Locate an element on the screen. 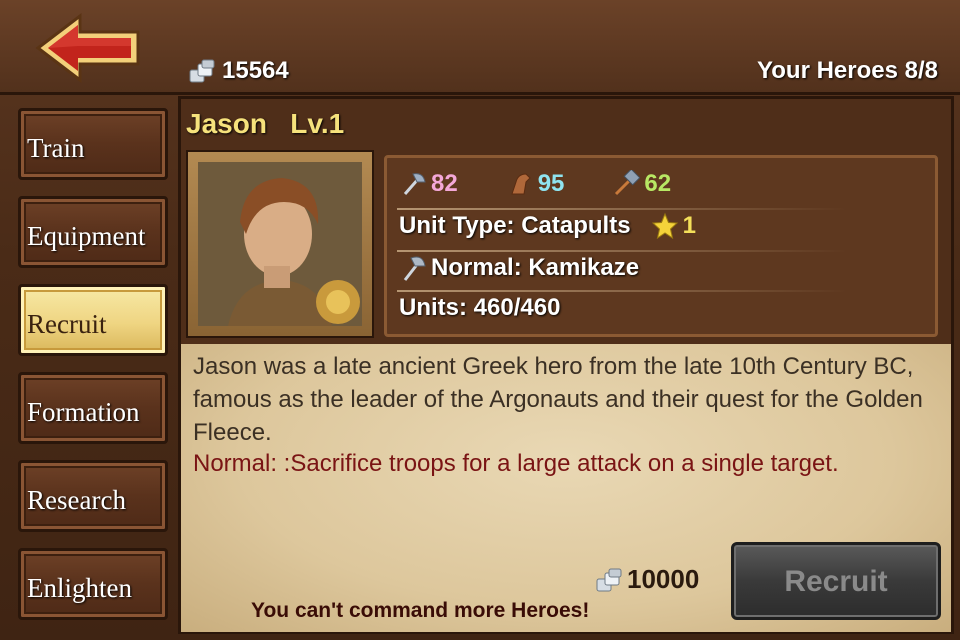 The width and height of the screenshot is (960, 640). sidebar-item-label: Recruit is located at coordinates (67, 324).